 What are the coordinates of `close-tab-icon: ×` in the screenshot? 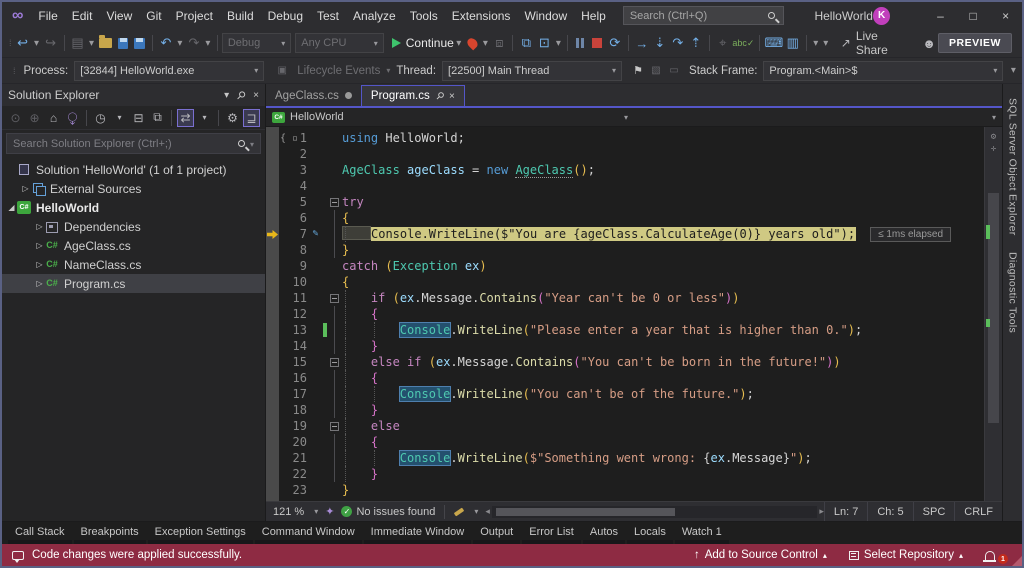 It's located at (452, 96).